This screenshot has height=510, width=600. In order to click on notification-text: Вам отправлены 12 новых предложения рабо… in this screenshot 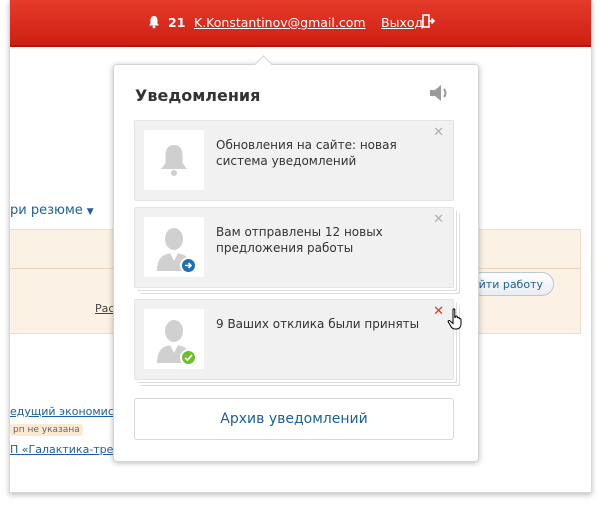, I will do `click(299, 240)`.